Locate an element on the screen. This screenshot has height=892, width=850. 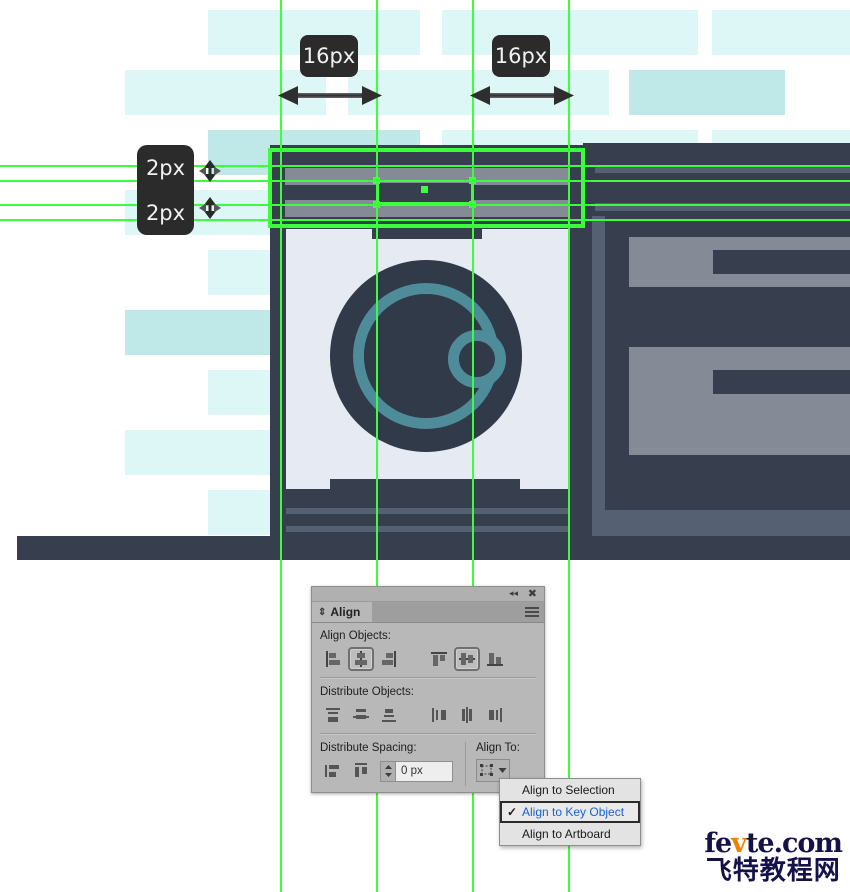
distribute-objects-button-row is located at coordinates (428, 715).